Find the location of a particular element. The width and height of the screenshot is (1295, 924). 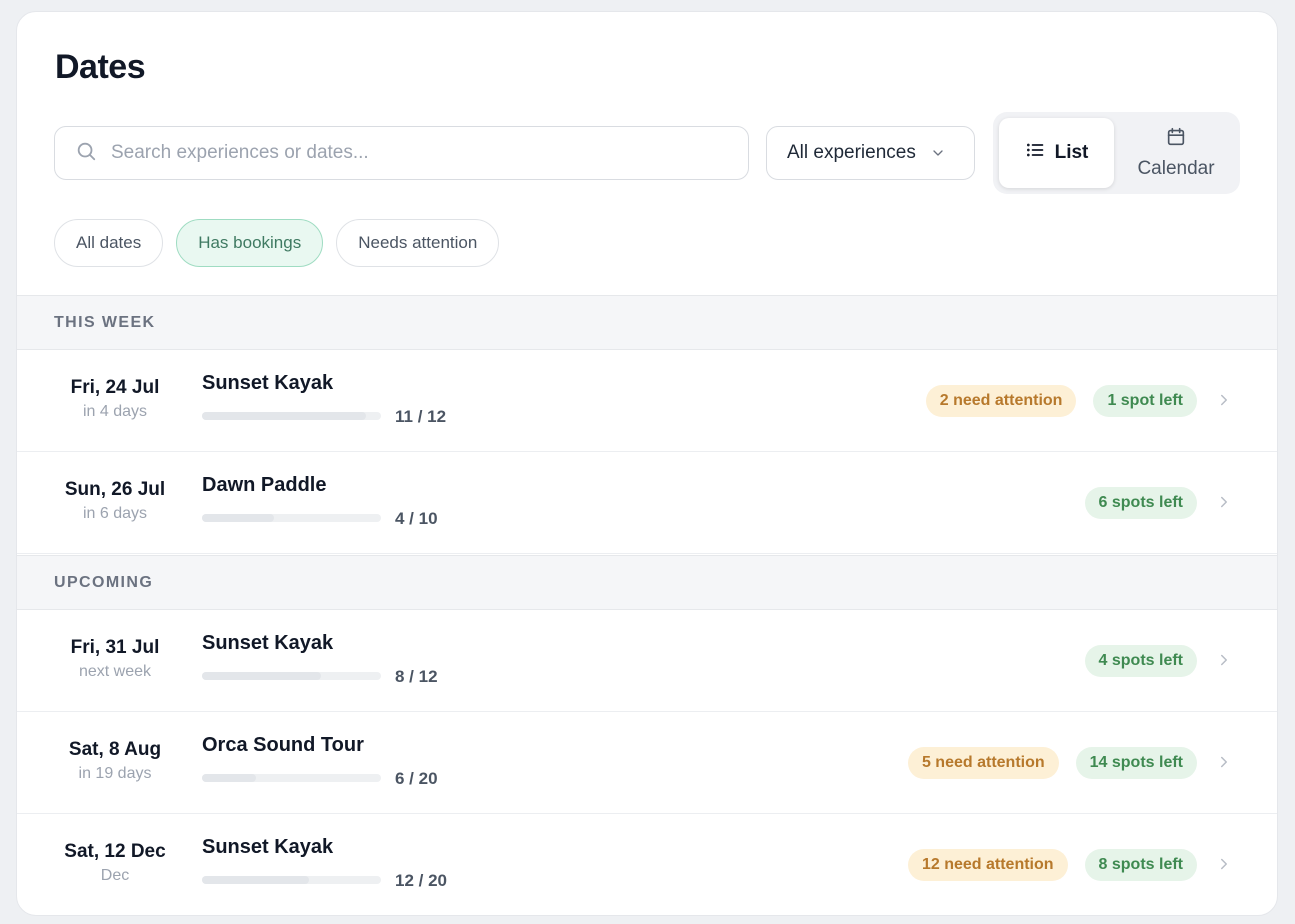

date-cell: Fri, 31 Jul next week is located at coordinates (115, 660).